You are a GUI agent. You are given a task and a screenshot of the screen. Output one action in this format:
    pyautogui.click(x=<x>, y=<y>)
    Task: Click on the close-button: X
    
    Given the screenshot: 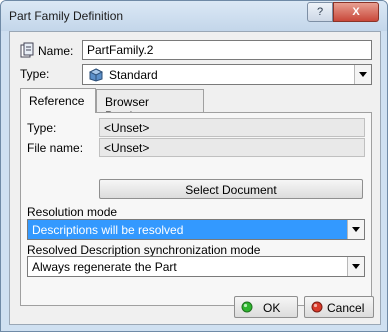 What is the action you would take?
    pyautogui.click(x=356, y=12)
    